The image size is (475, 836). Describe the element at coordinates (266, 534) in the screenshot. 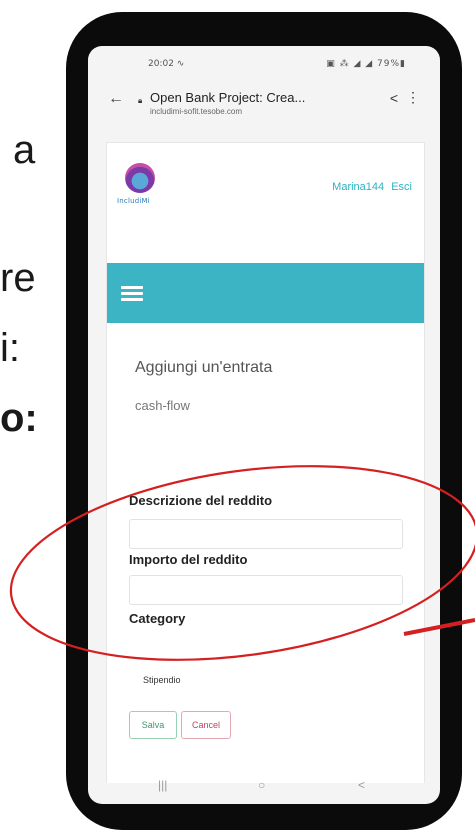

I see `description-input` at that location.